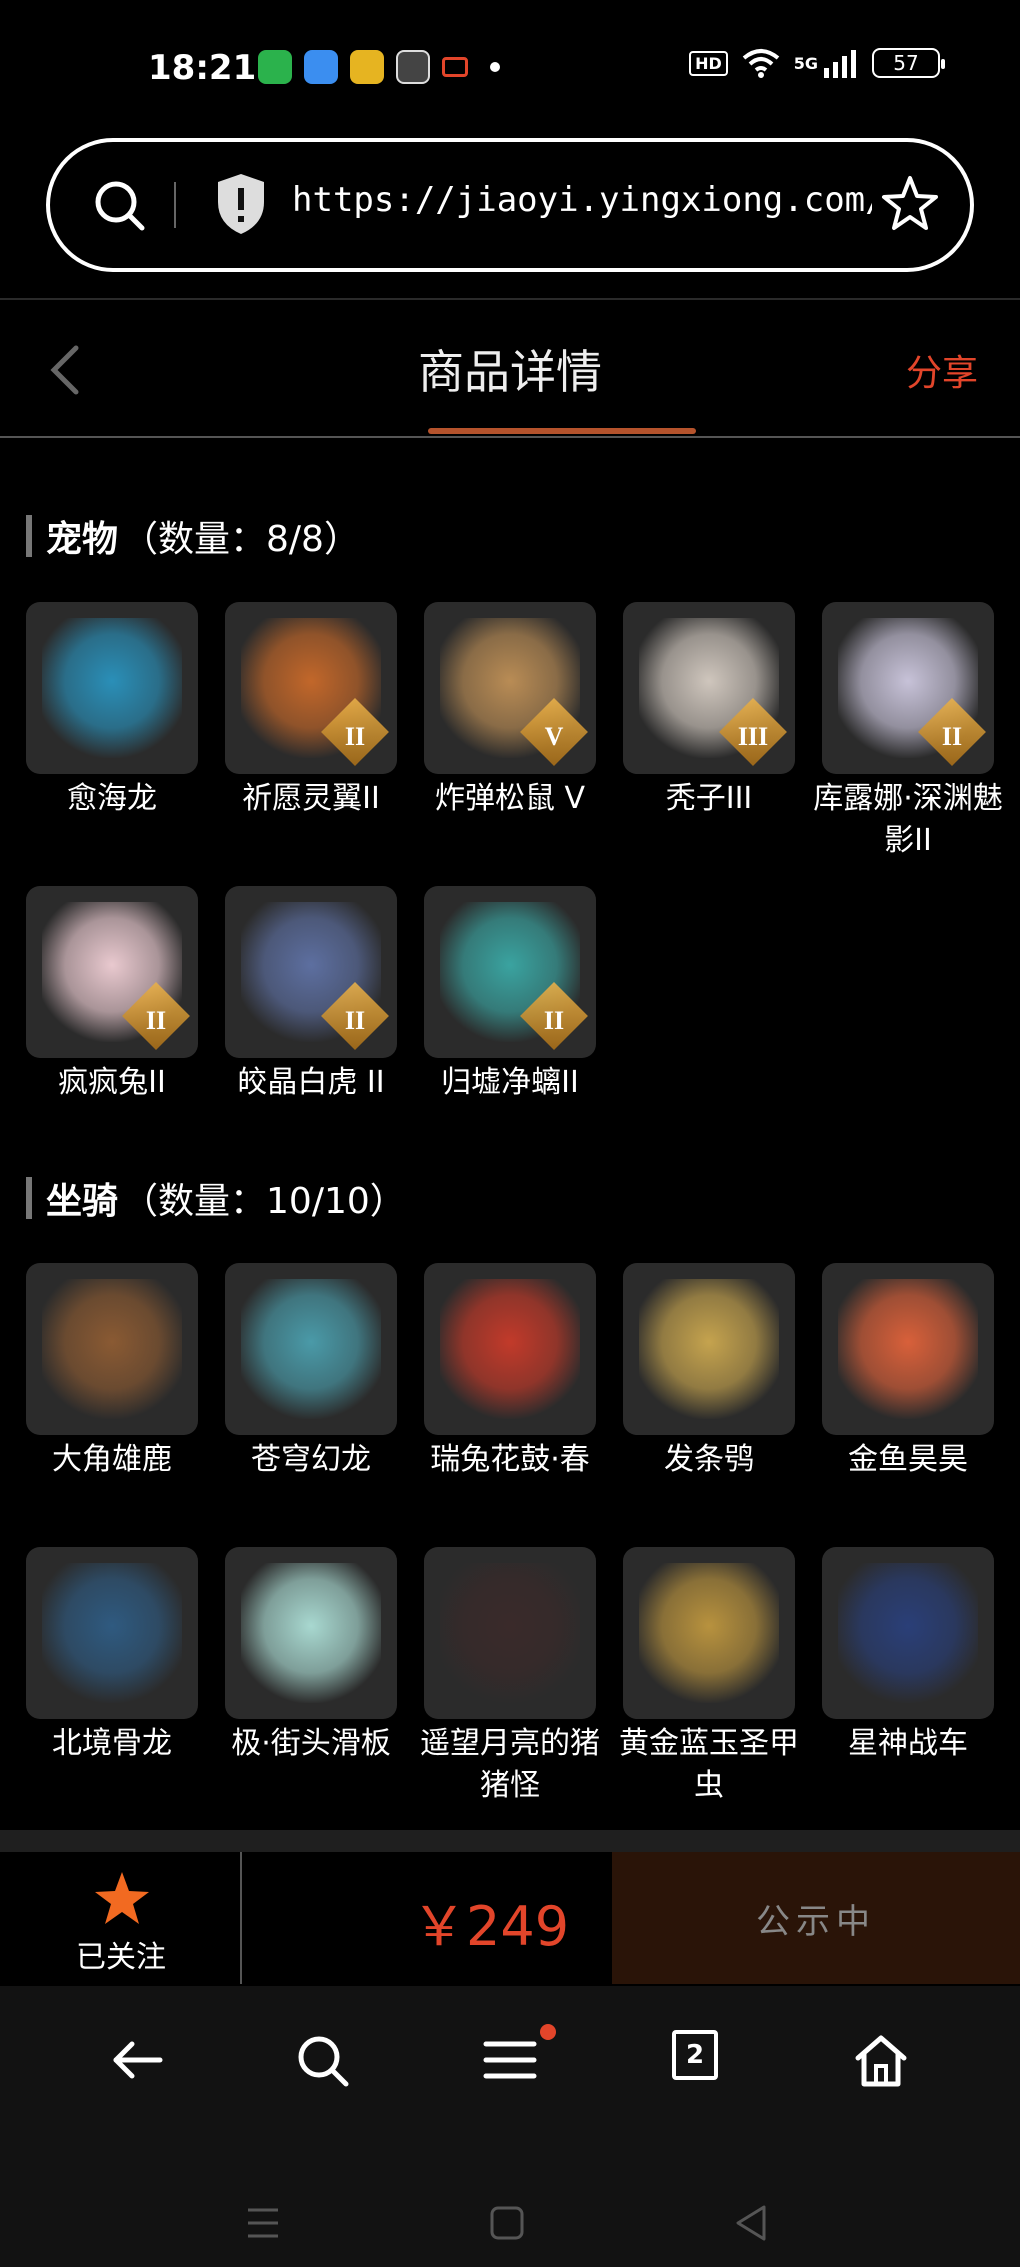  Describe the element at coordinates (495, 67) in the screenshot. I see `dot-icon` at that location.